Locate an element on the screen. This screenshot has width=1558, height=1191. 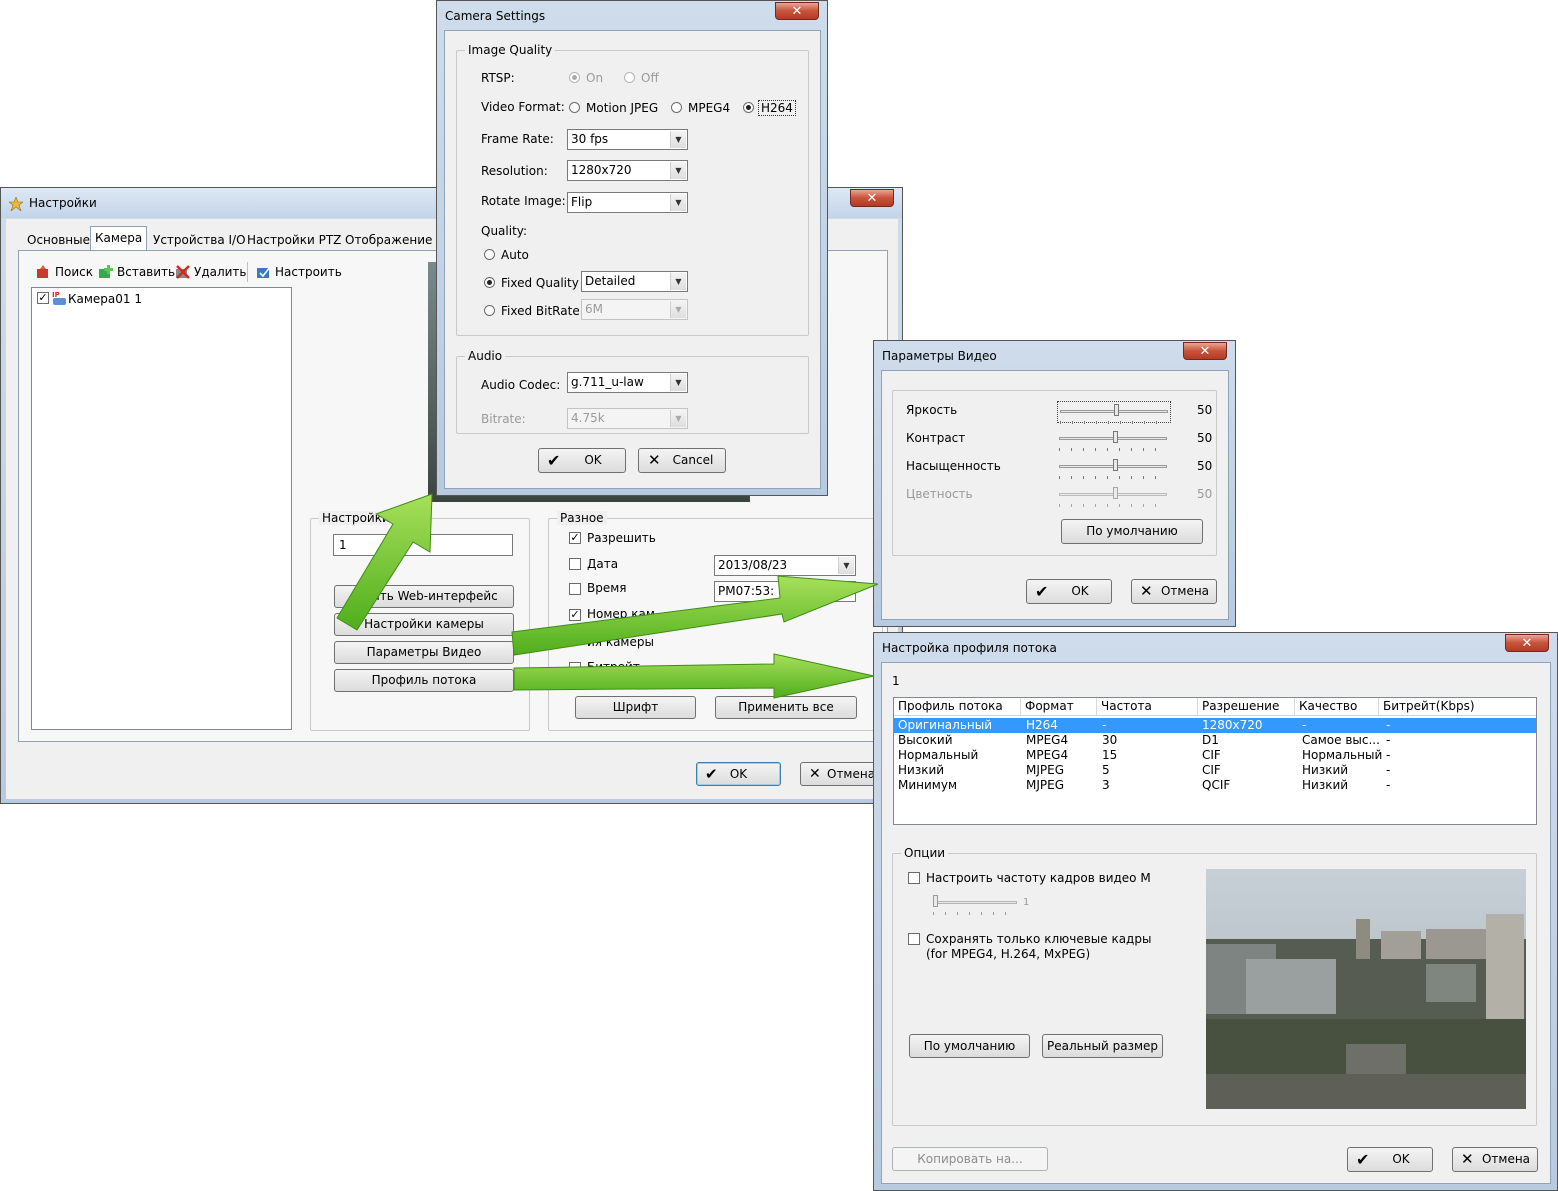
arrow-to-video-params is located at coordinates (695, 615).